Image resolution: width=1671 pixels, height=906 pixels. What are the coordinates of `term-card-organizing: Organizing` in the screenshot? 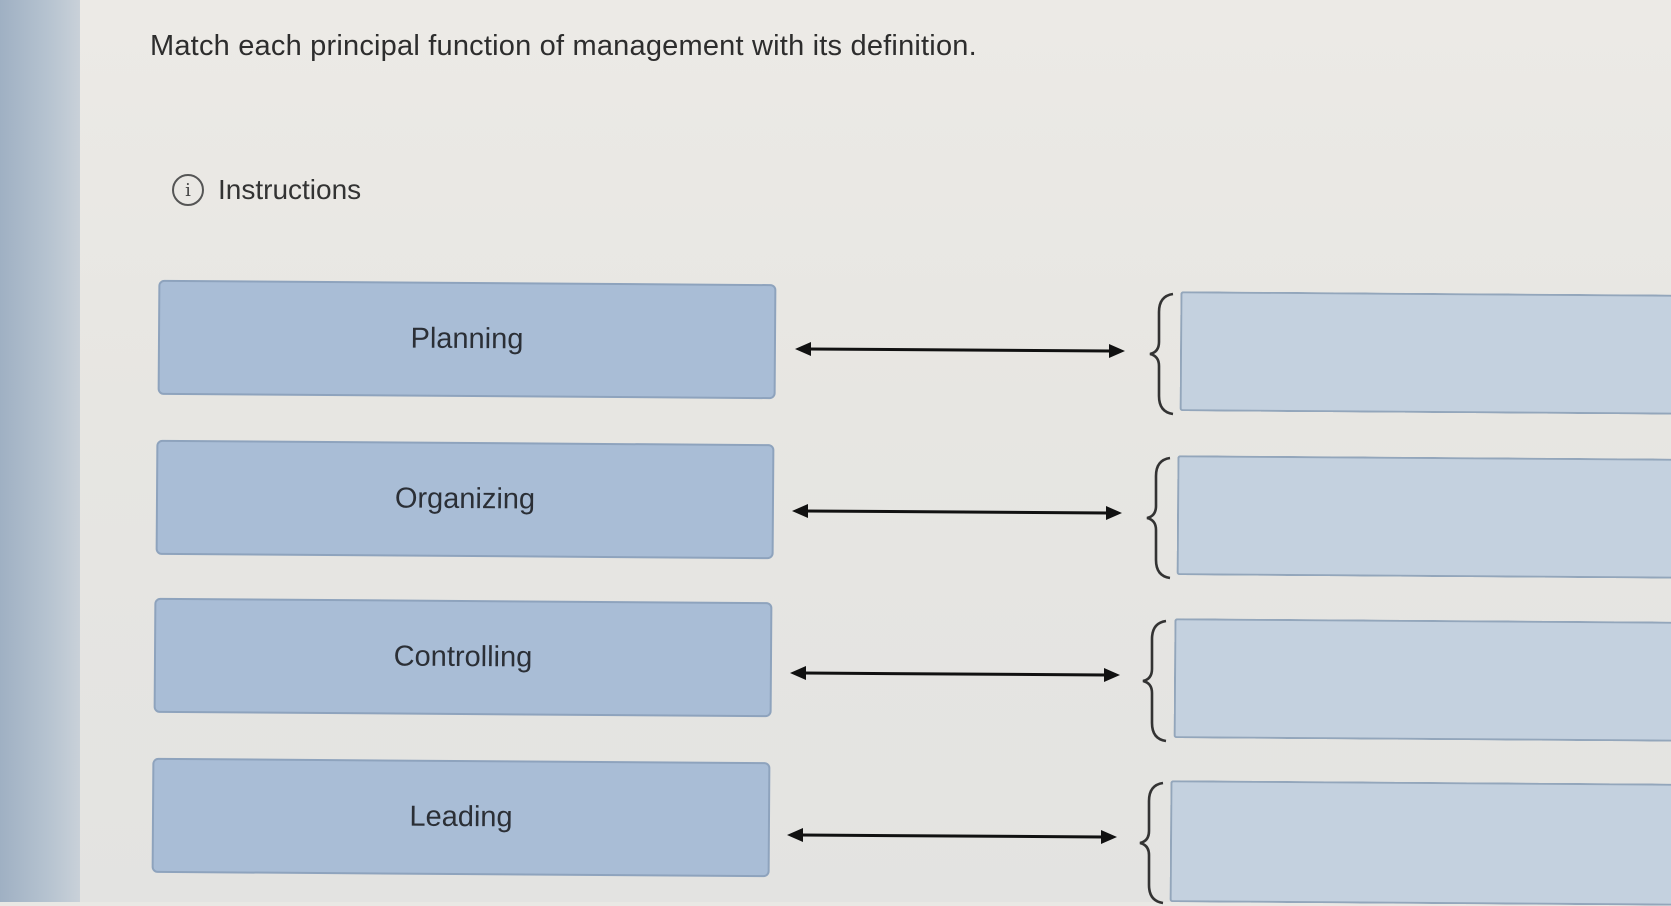 It's located at (465, 499).